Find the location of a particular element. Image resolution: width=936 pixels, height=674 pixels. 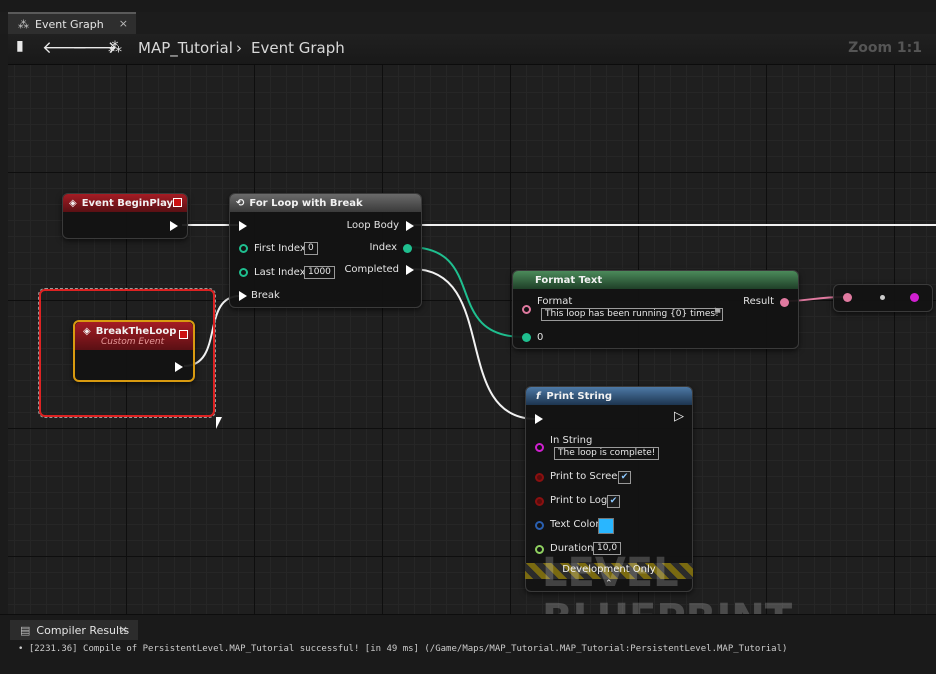

node-partial-offscreen is located at coordinates (883, 298).